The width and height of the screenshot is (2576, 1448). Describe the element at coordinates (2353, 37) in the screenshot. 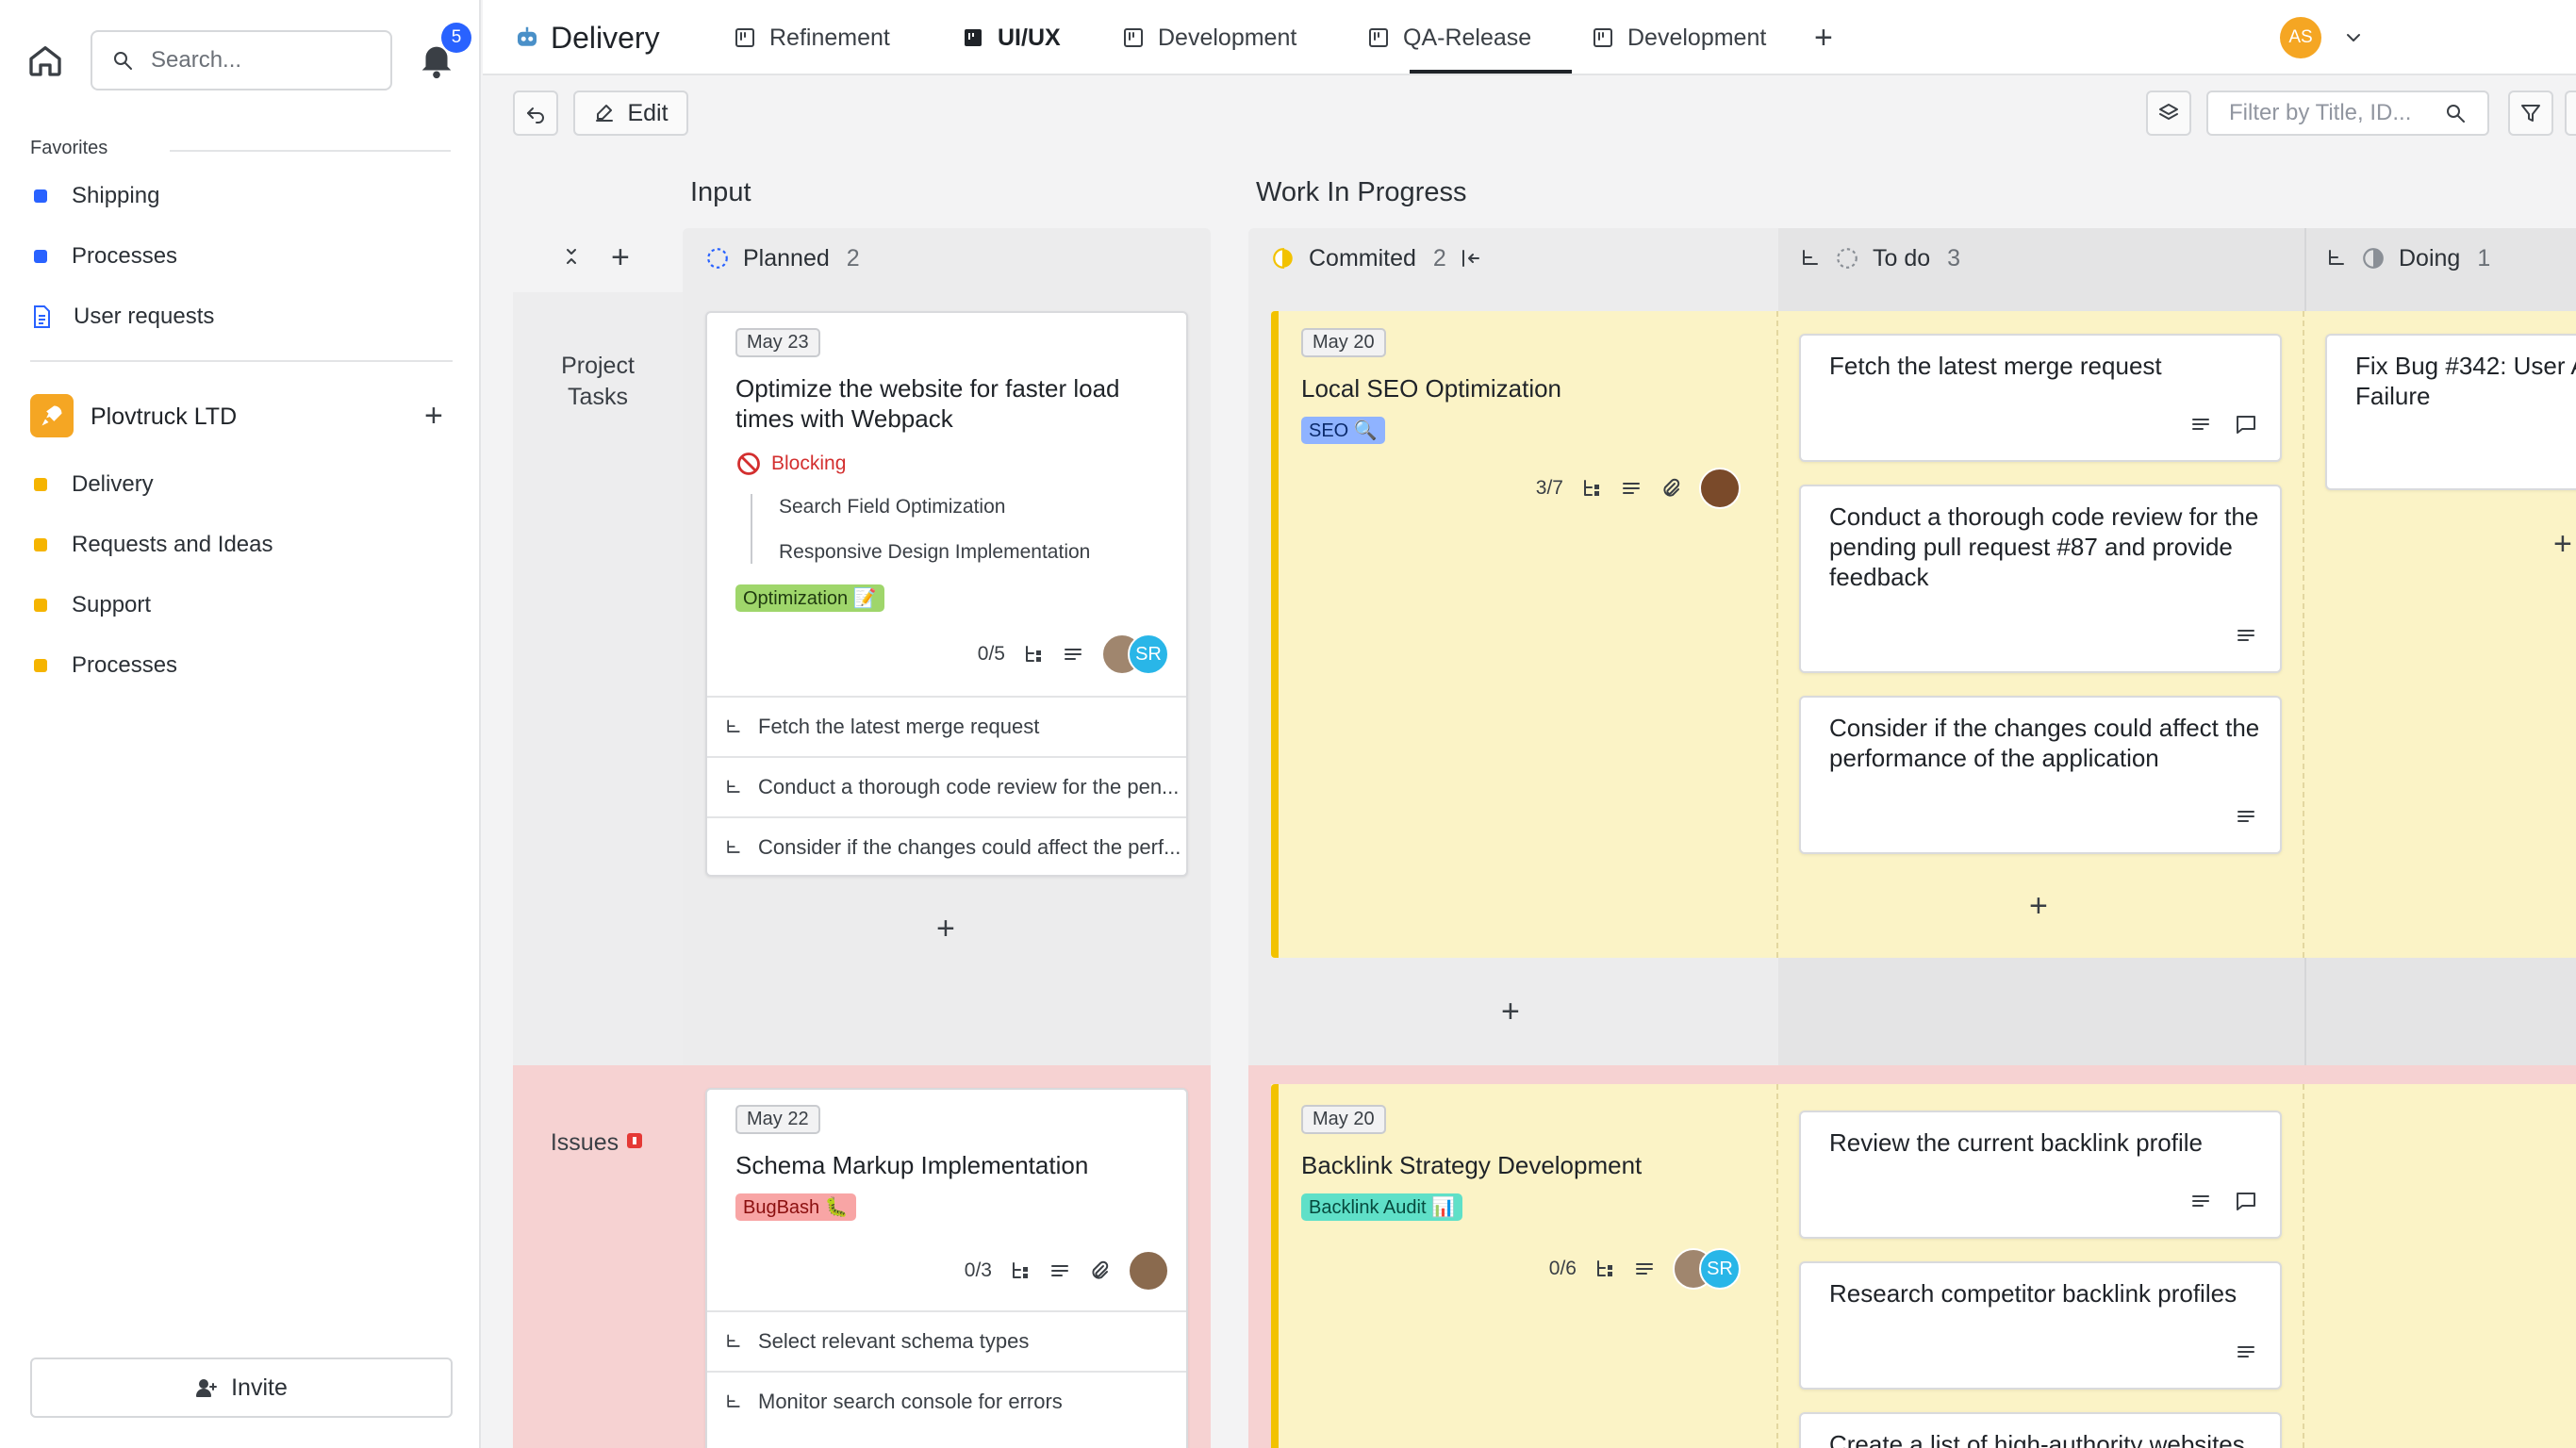

I see `chevron-down-icon` at that location.